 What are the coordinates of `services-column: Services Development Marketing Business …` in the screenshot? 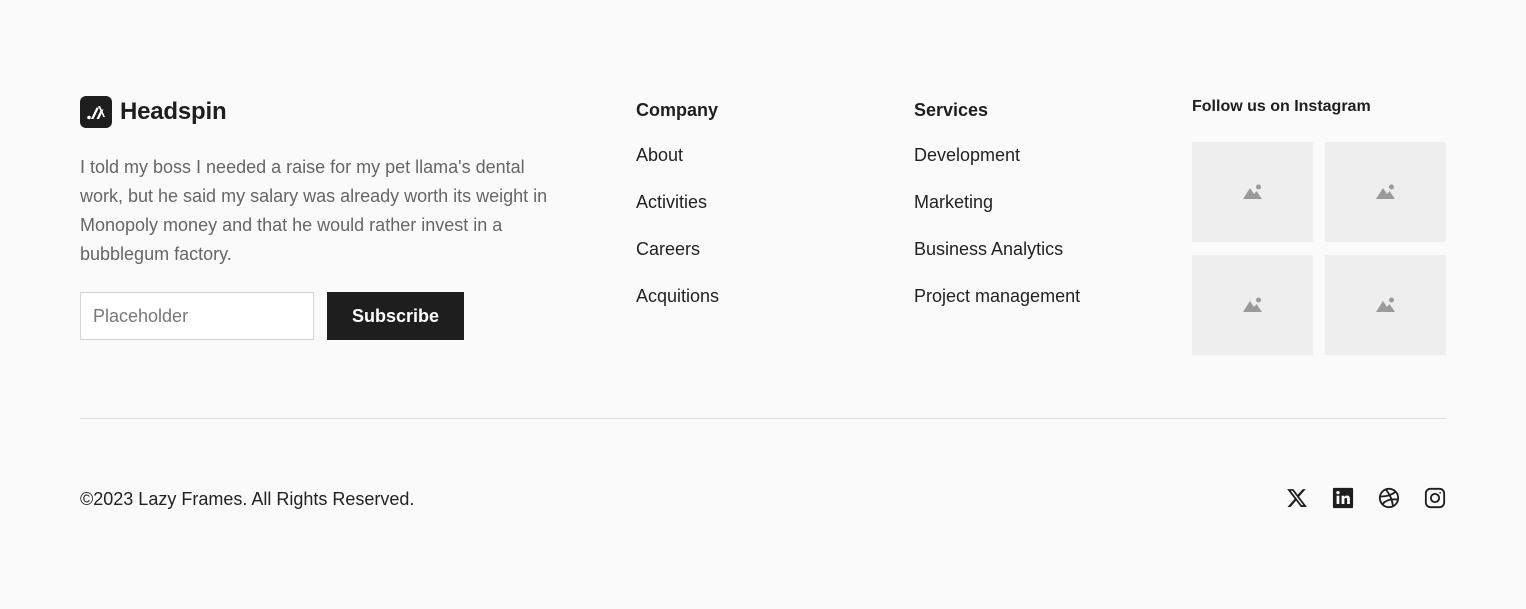 It's located at (997, 214).